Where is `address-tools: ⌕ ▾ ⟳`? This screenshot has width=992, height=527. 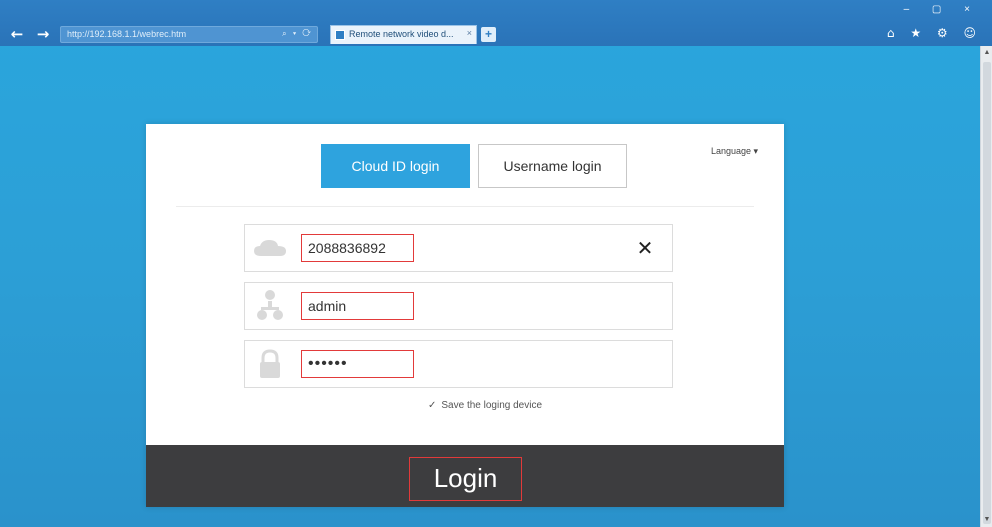
address-tools: ⌕ ▾ ⟳ is located at coordinates (297, 34).